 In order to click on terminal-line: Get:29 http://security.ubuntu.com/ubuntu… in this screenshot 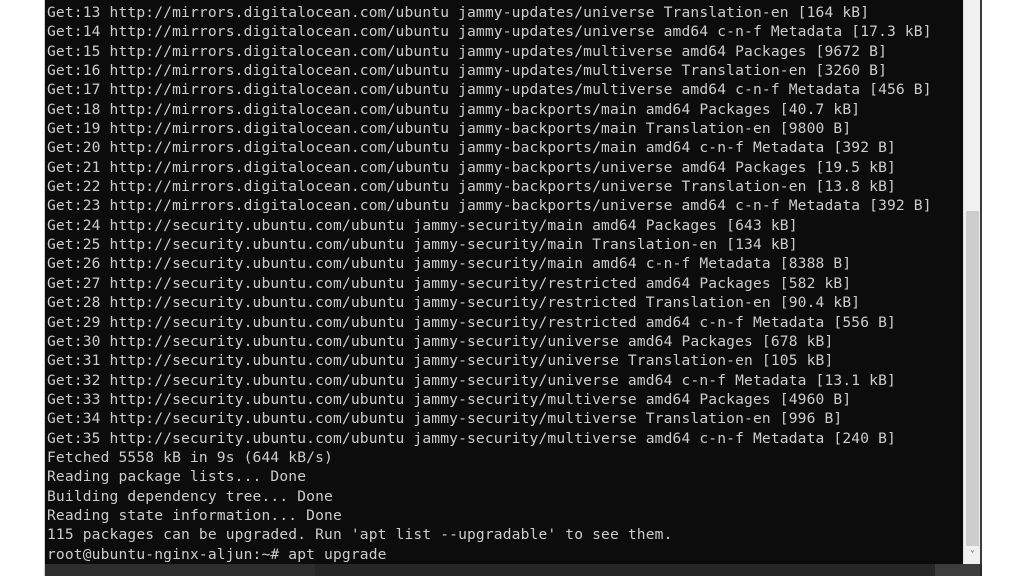, I will do `click(471, 322)`.